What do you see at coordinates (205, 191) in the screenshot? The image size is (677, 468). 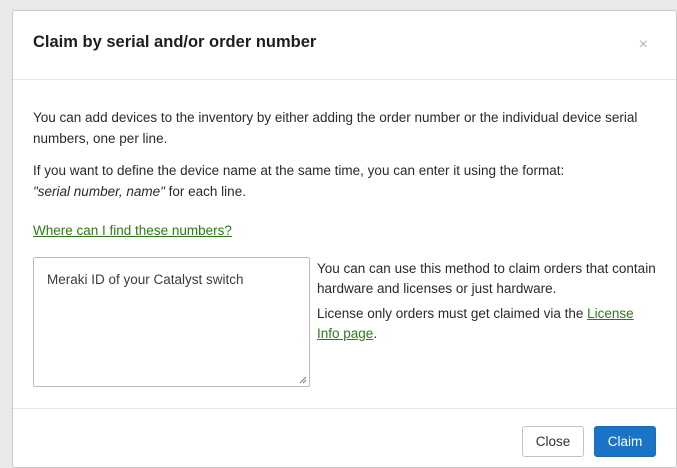 I see `intro-paragraph-2-suffix: for each line.` at bounding box center [205, 191].